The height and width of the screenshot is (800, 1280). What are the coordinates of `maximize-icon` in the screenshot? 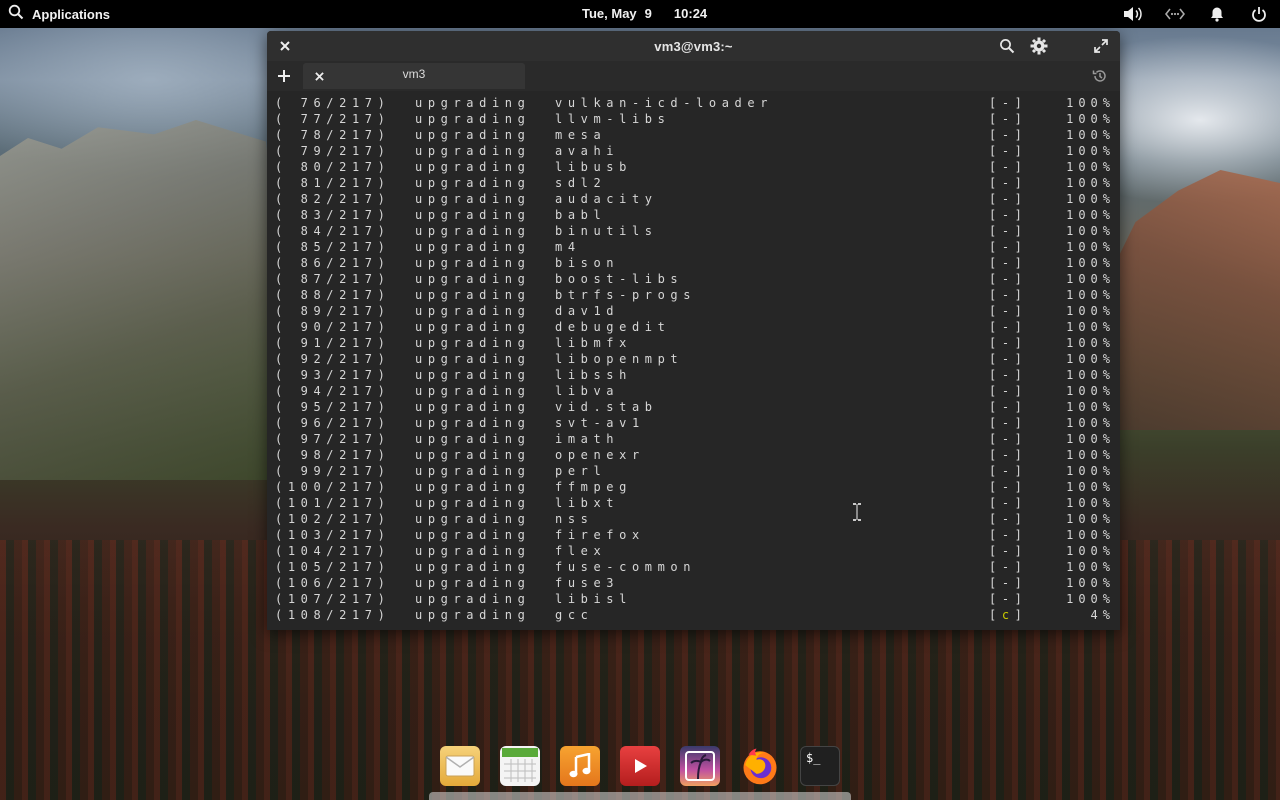 It's located at (1101, 46).